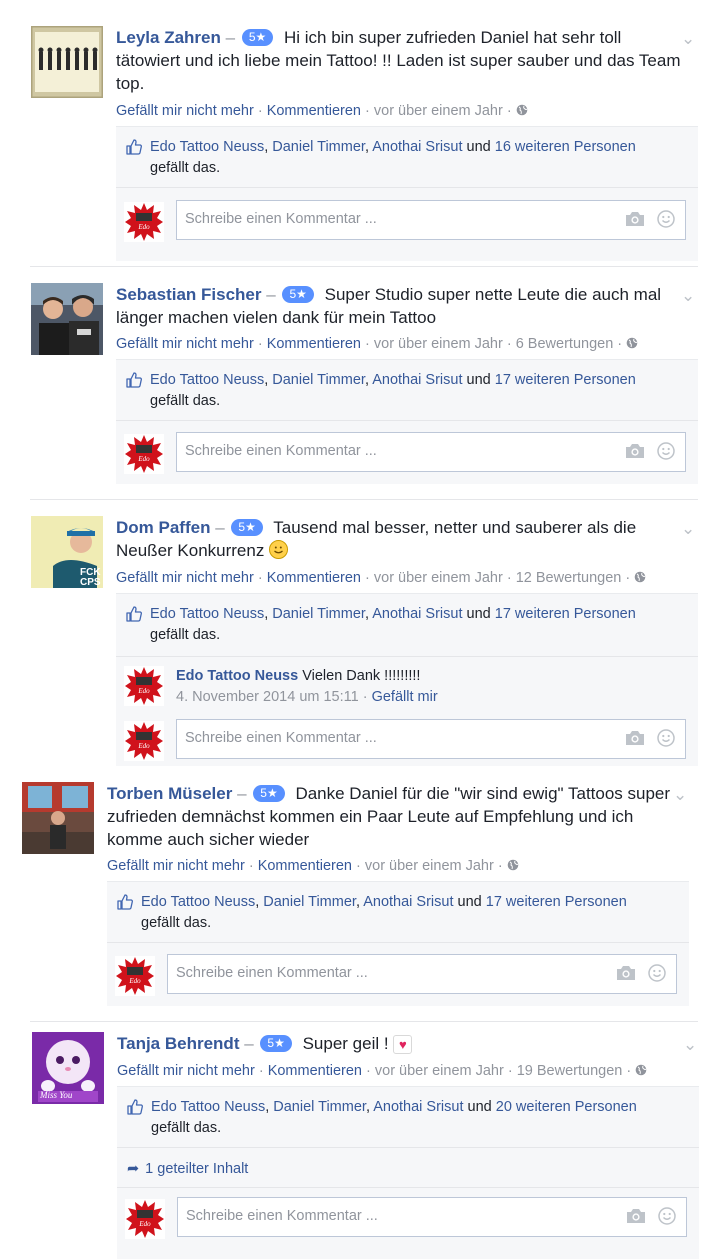 This screenshot has height=1259, width=709. What do you see at coordinates (68, 1068) in the screenshot?
I see `reviewer-avatar: Miss You` at bounding box center [68, 1068].